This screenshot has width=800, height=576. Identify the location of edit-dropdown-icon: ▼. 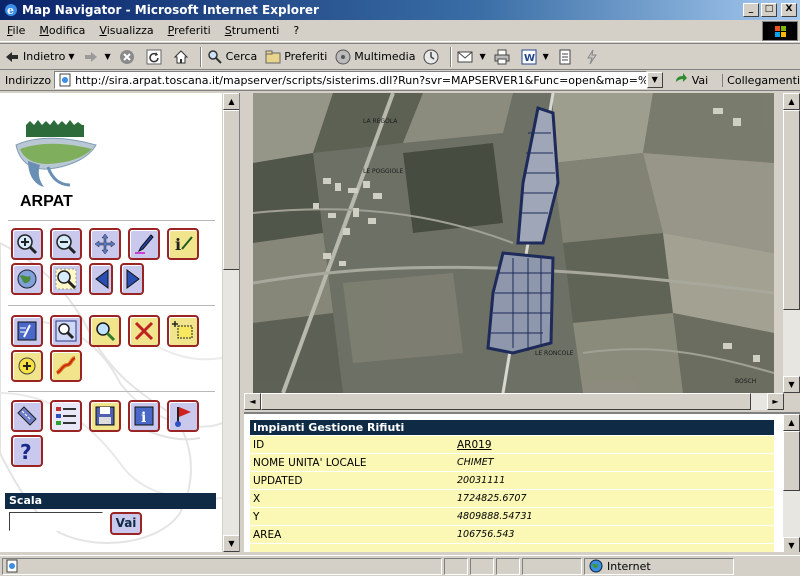
(546, 56).